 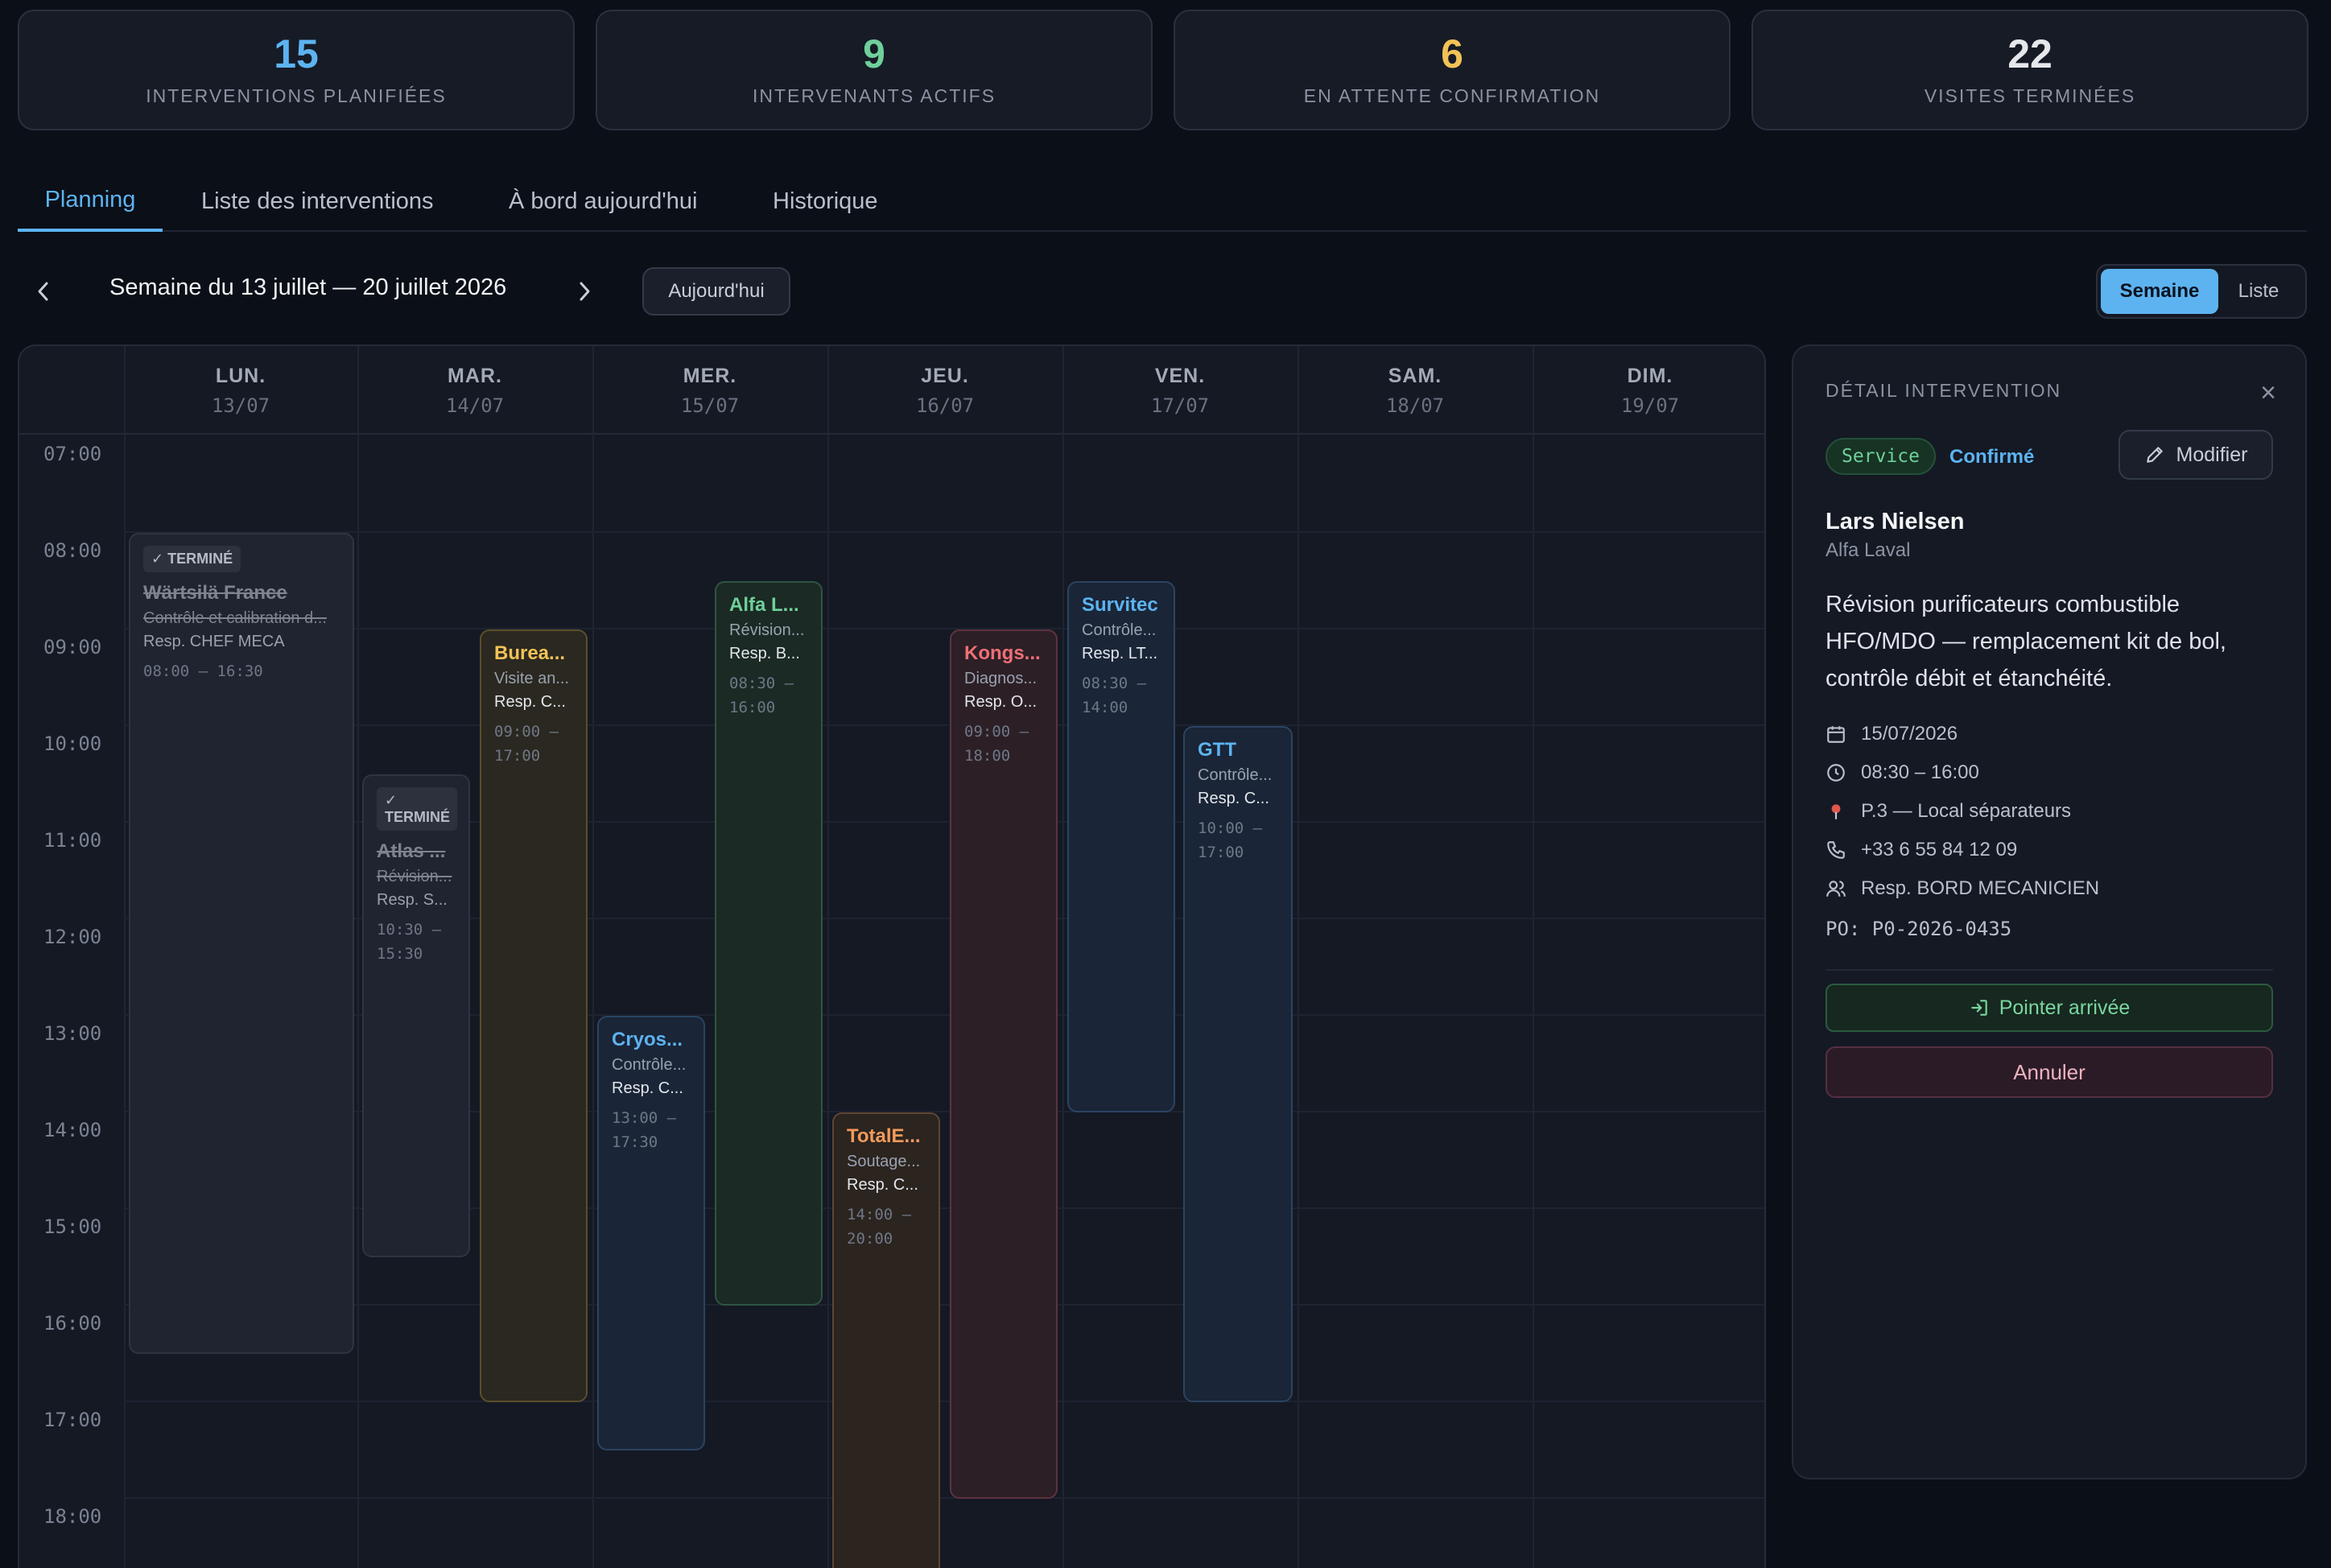 I want to click on day-header-wed: MER. 15/07, so click(x=709, y=391).